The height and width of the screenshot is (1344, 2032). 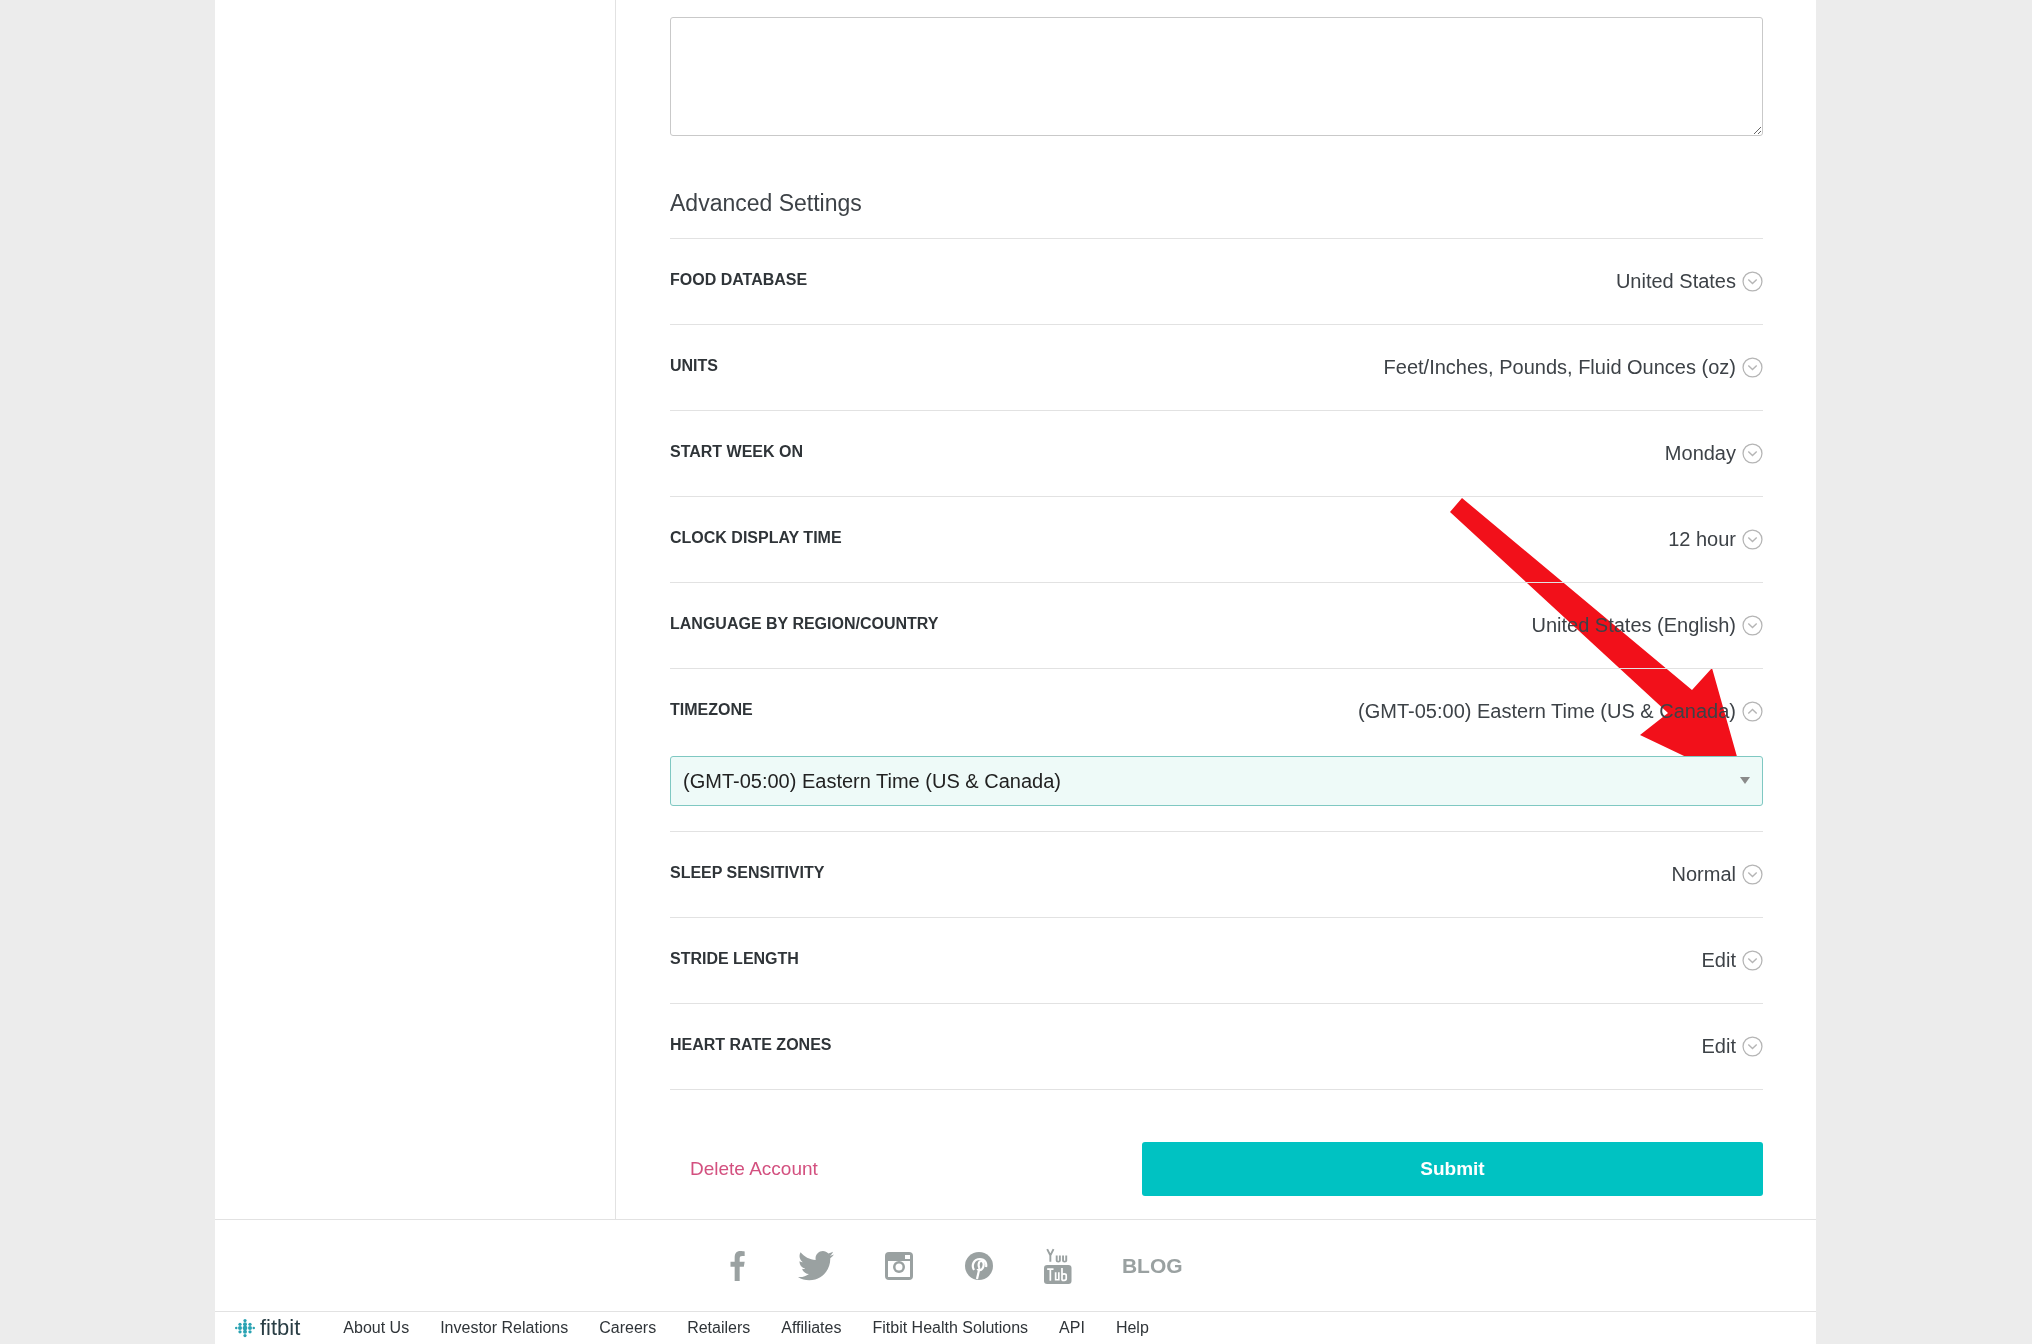 I want to click on setting-value: Feet/Inches, Pounds, Fluid Ounces (oz), so click(x=1559, y=367).